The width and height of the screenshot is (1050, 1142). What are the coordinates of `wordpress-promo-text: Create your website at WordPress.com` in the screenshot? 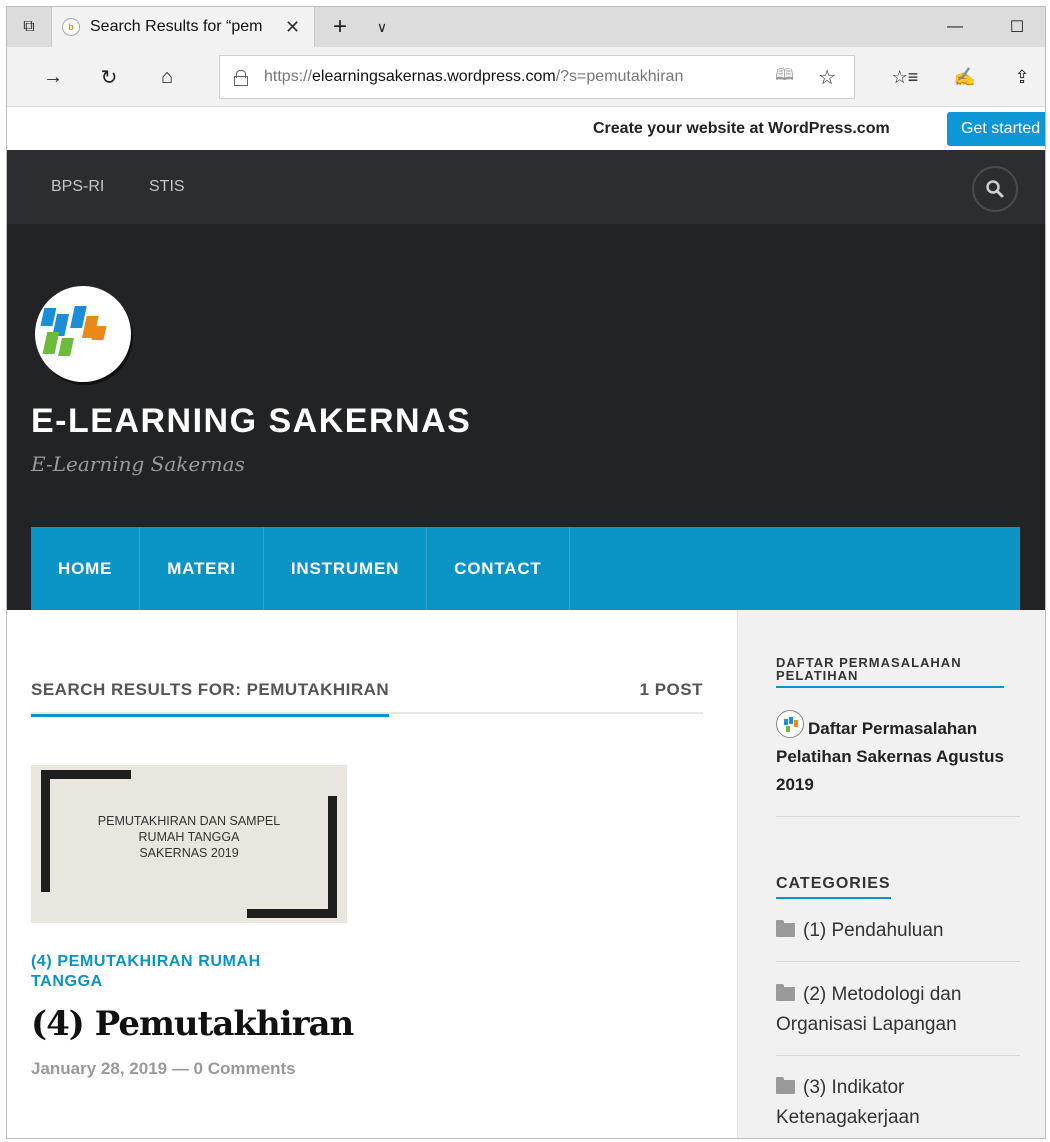 It's located at (741, 129).